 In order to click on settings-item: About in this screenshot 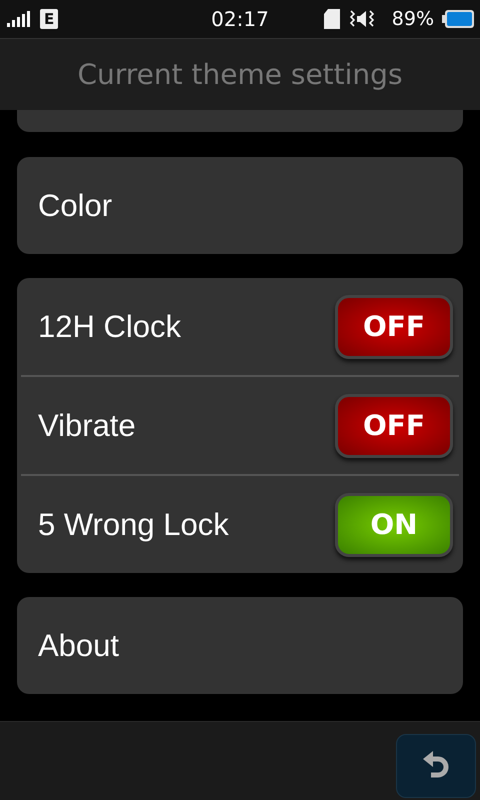, I will do `click(240, 645)`.